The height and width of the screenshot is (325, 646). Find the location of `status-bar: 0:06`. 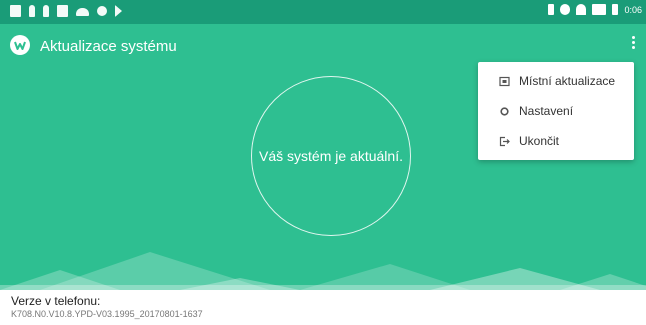

status-bar: 0:06 is located at coordinates (323, 12).